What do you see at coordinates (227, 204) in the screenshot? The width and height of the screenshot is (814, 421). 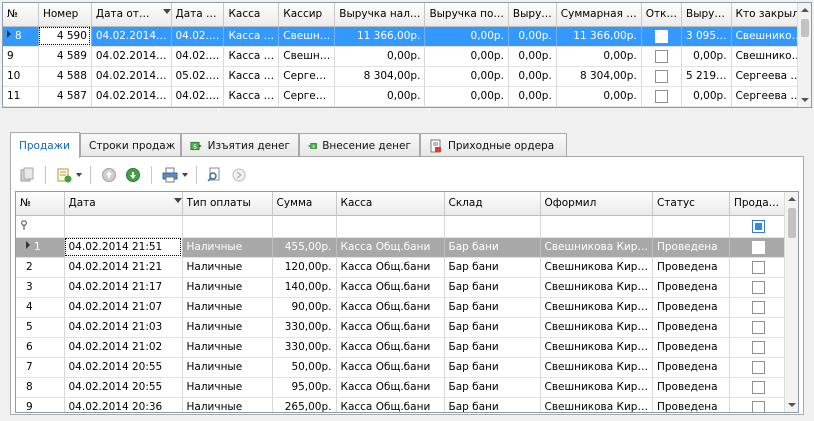 I see `column-header: Тип оплаты` at bounding box center [227, 204].